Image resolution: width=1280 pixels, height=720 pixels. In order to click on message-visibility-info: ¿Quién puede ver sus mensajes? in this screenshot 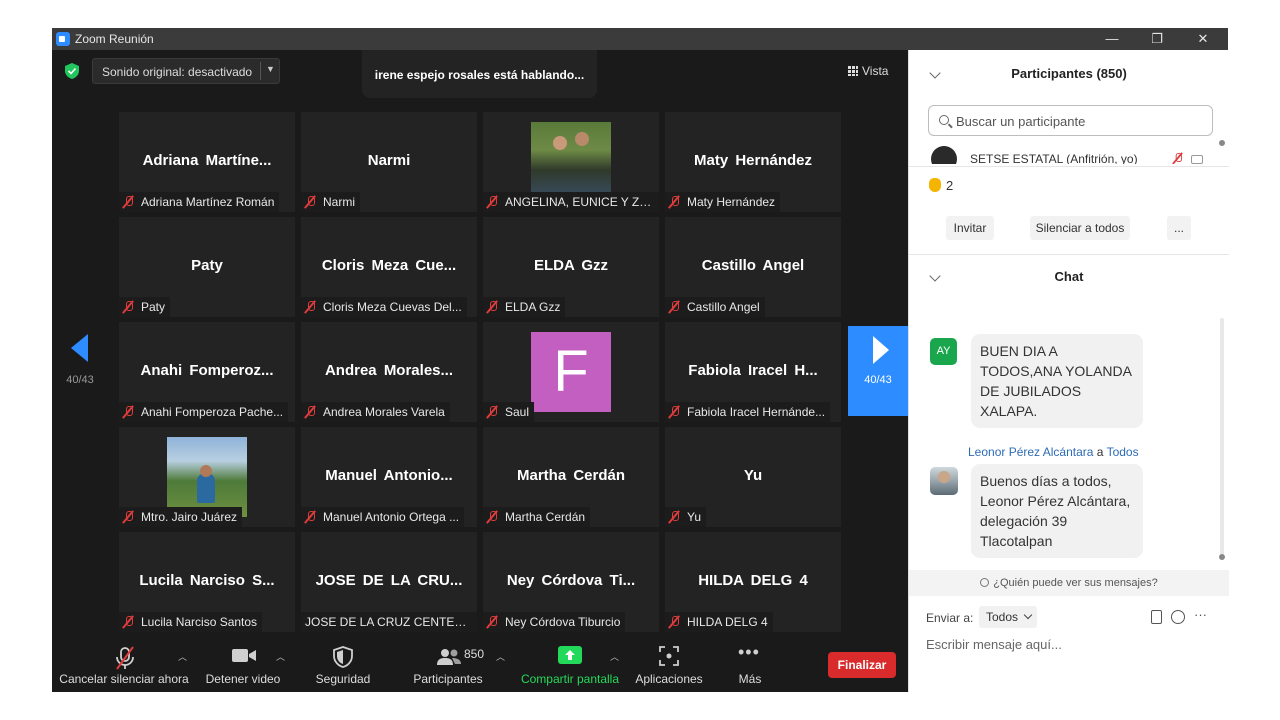, I will do `click(1069, 583)`.